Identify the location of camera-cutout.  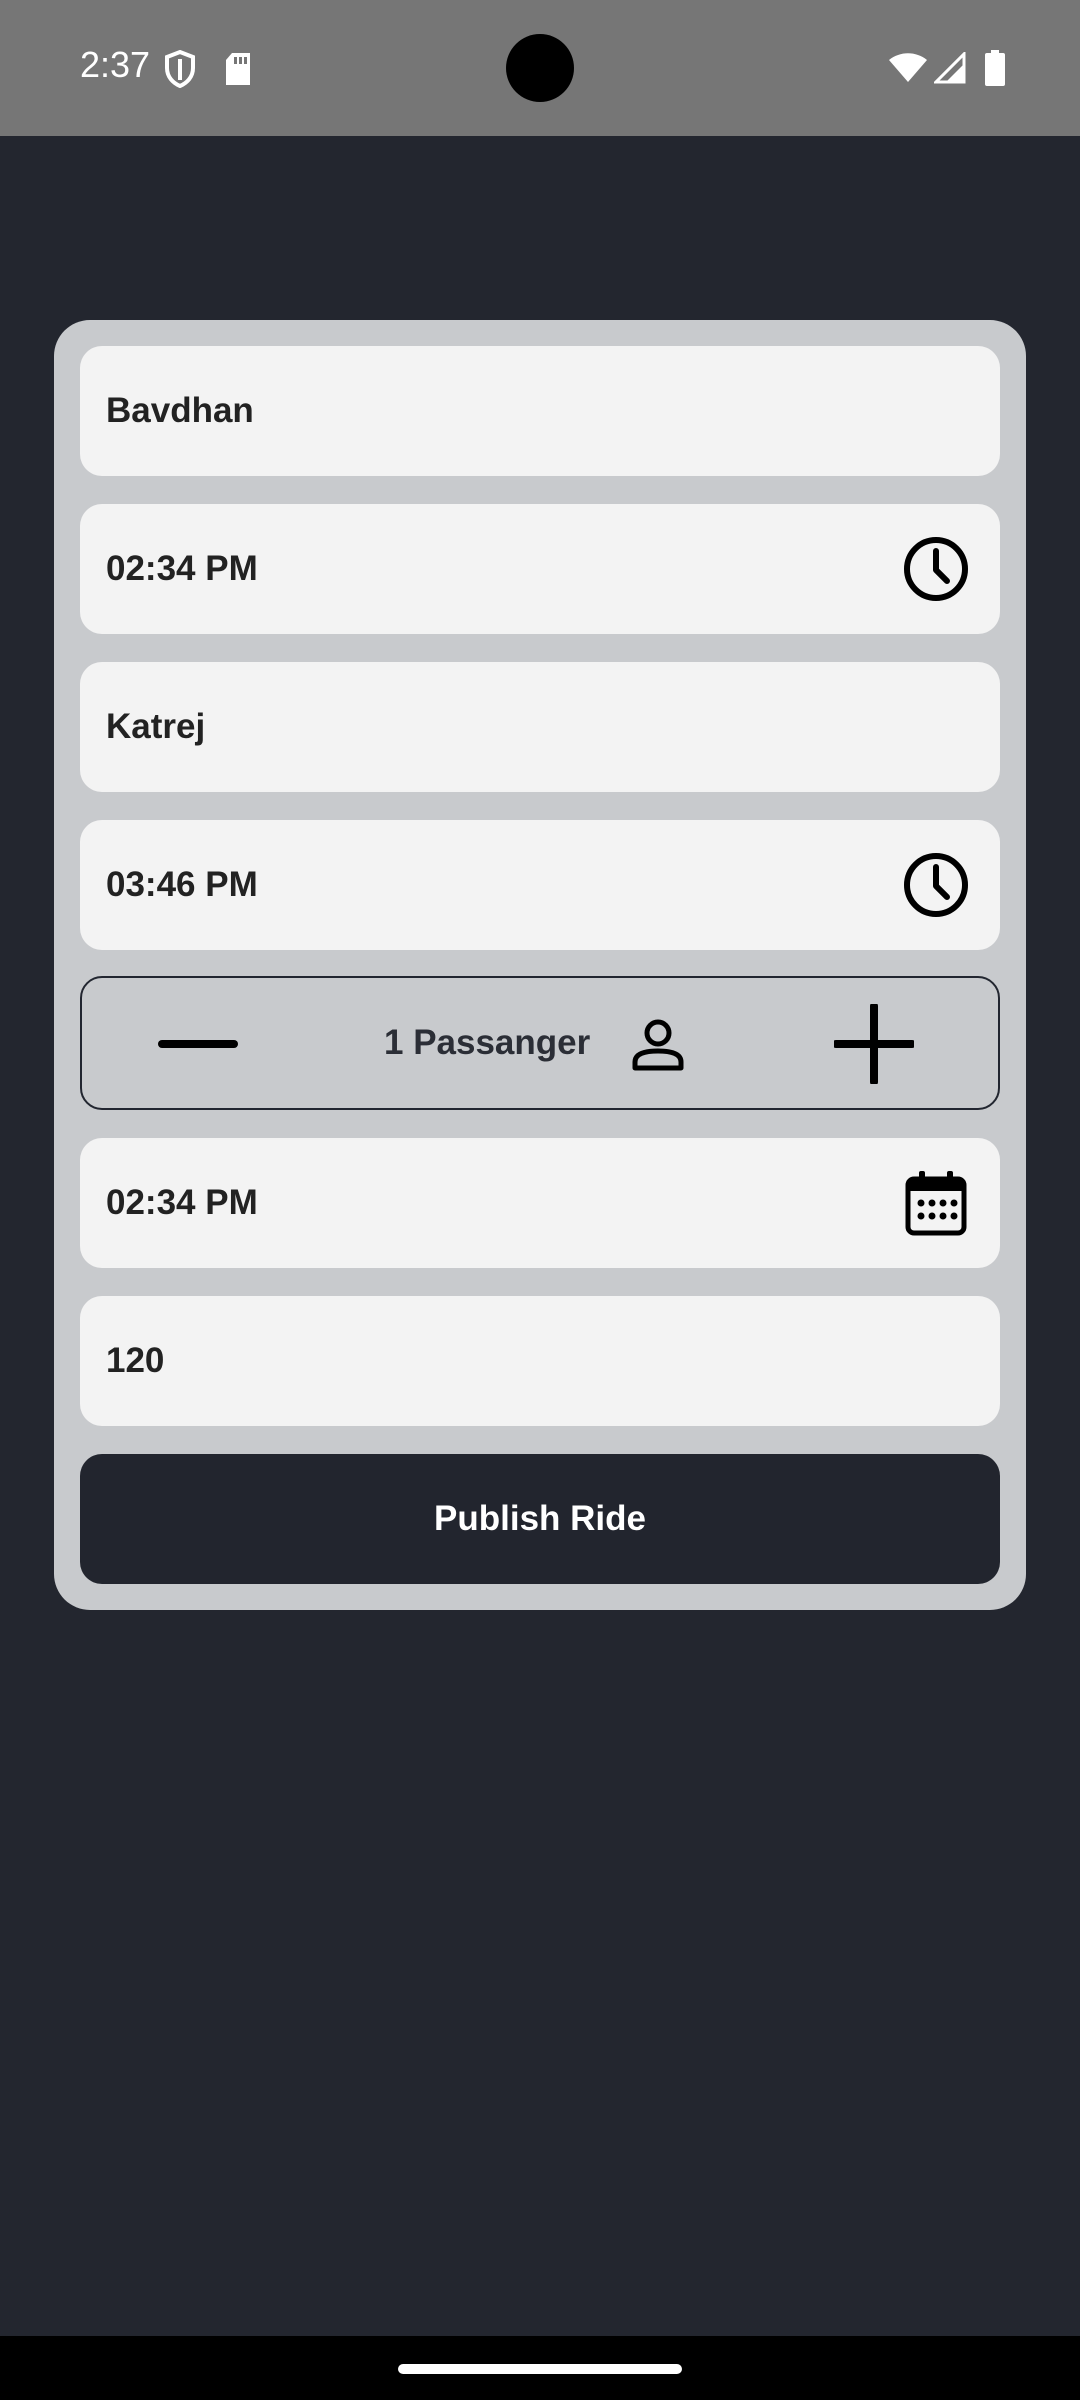
(540, 68).